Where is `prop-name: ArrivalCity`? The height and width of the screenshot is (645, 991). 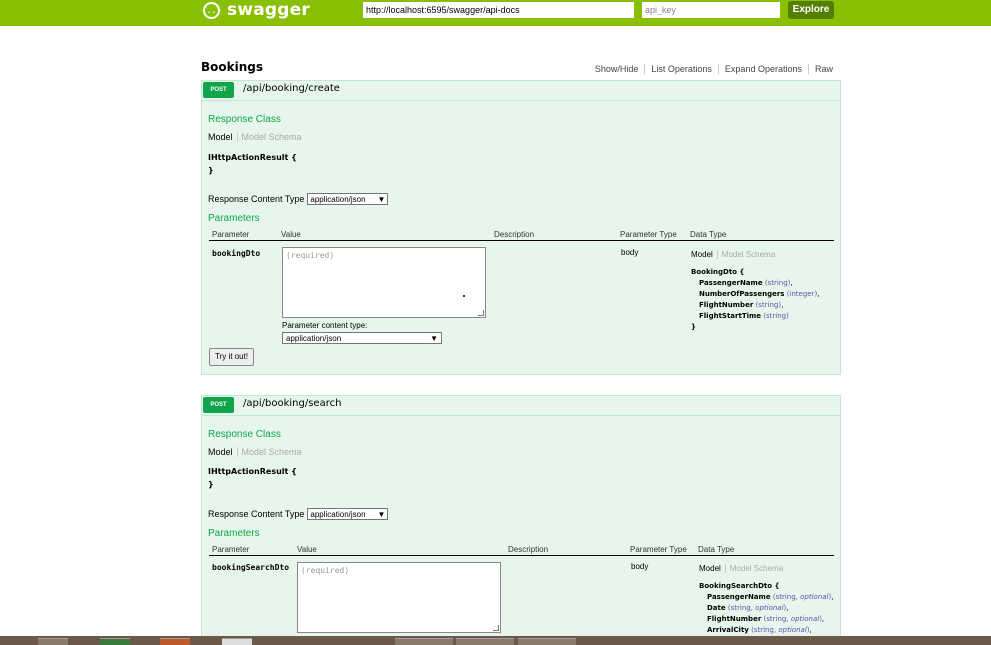
prop-name: ArrivalCity is located at coordinates (728, 630).